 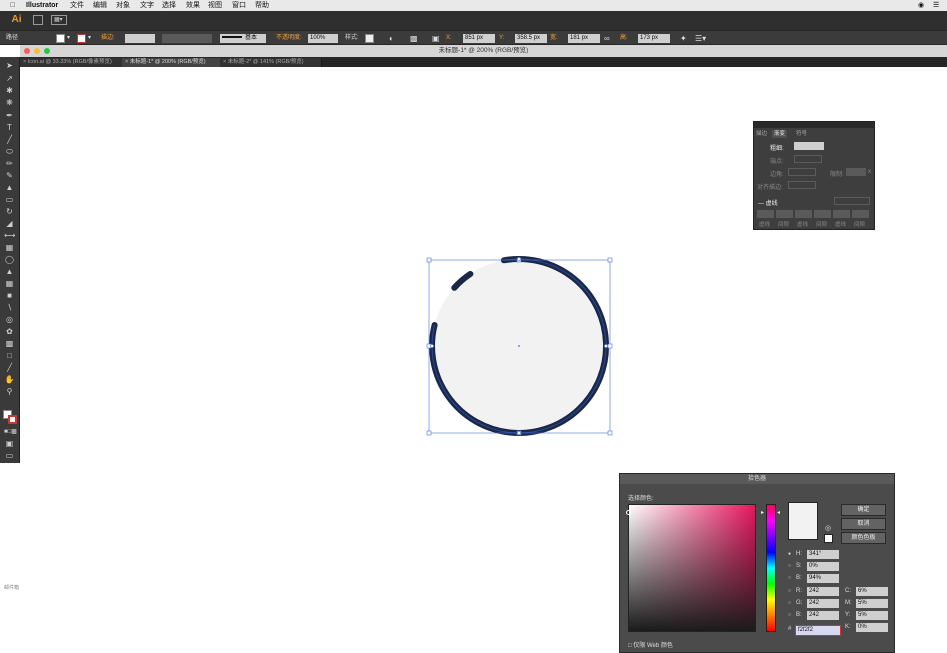 What do you see at coordinates (872, 627) in the screenshot?
I see `color-value-field: 0%` at bounding box center [872, 627].